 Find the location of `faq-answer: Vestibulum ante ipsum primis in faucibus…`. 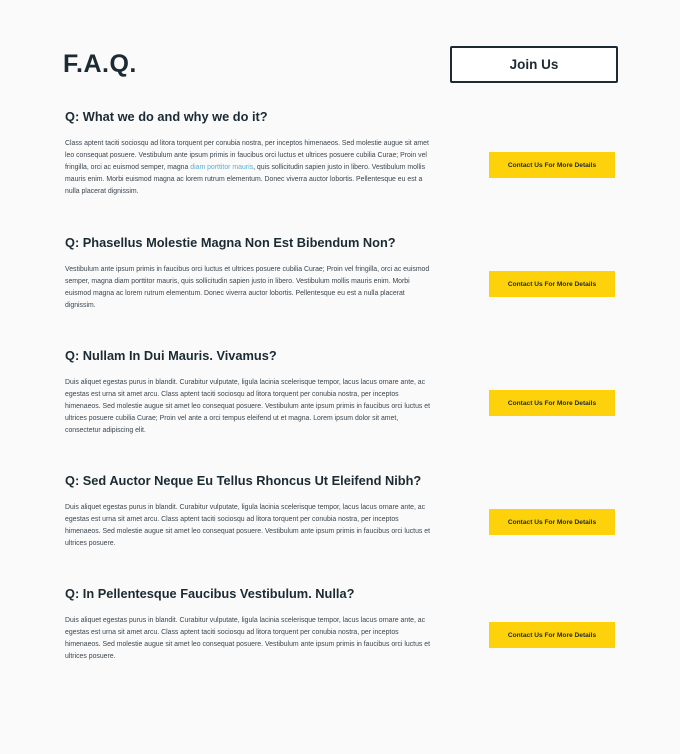

faq-answer: Vestibulum ante ipsum primis in faucibus… is located at coordinates (247, 287).